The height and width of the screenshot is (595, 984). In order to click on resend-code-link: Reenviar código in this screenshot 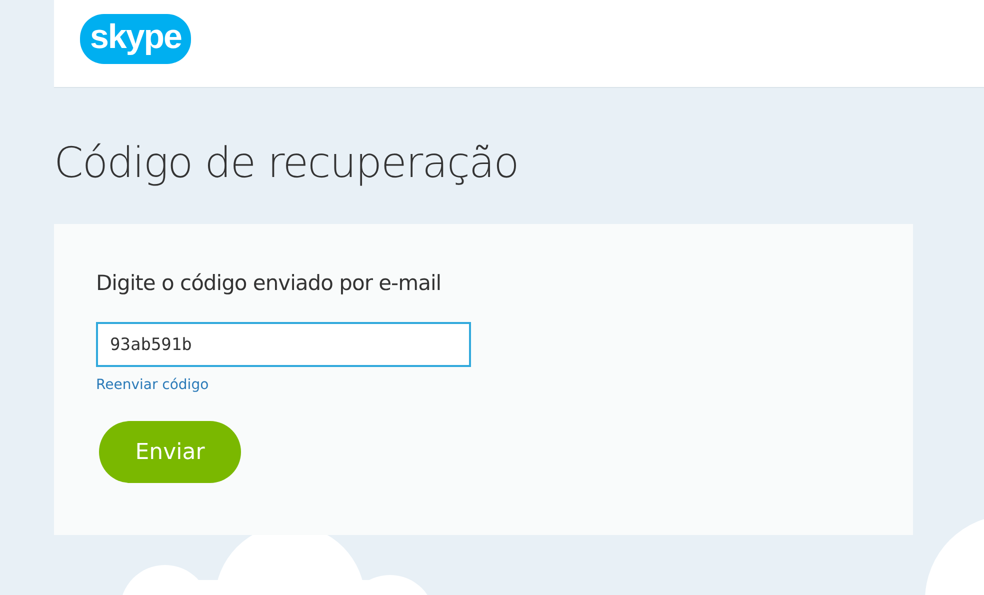, I will do `click(152, 385)`.